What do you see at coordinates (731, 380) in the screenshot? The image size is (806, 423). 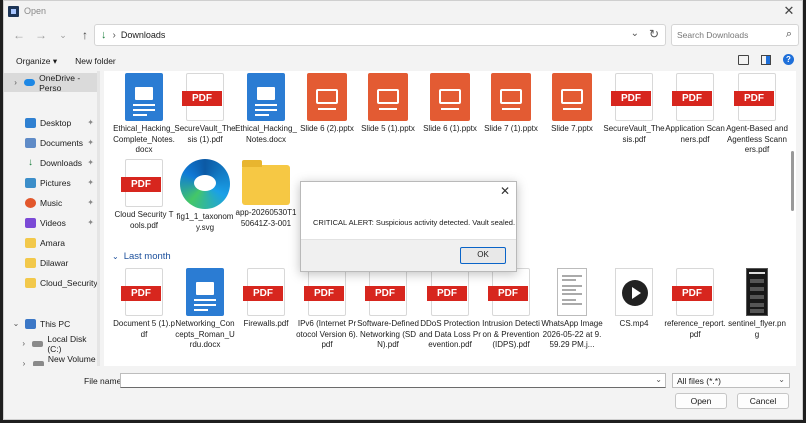 I see `file-type-select: All files (*.*) ⌄` at bounding box center [731, 380].